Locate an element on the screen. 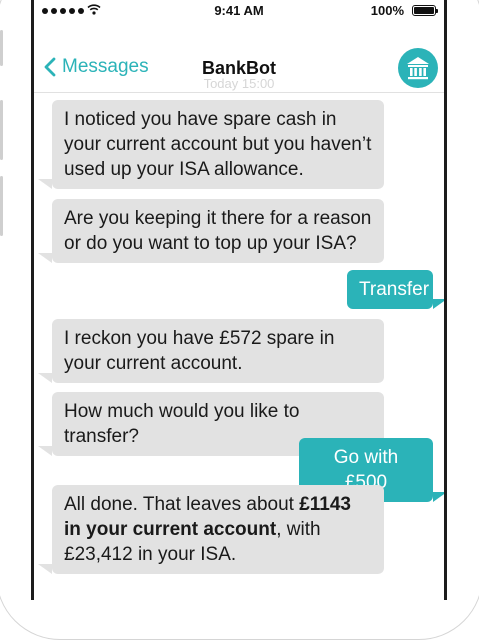 The height and width of the screenshot is (640, 479). bank-icon is located at coordinates (418, 68).